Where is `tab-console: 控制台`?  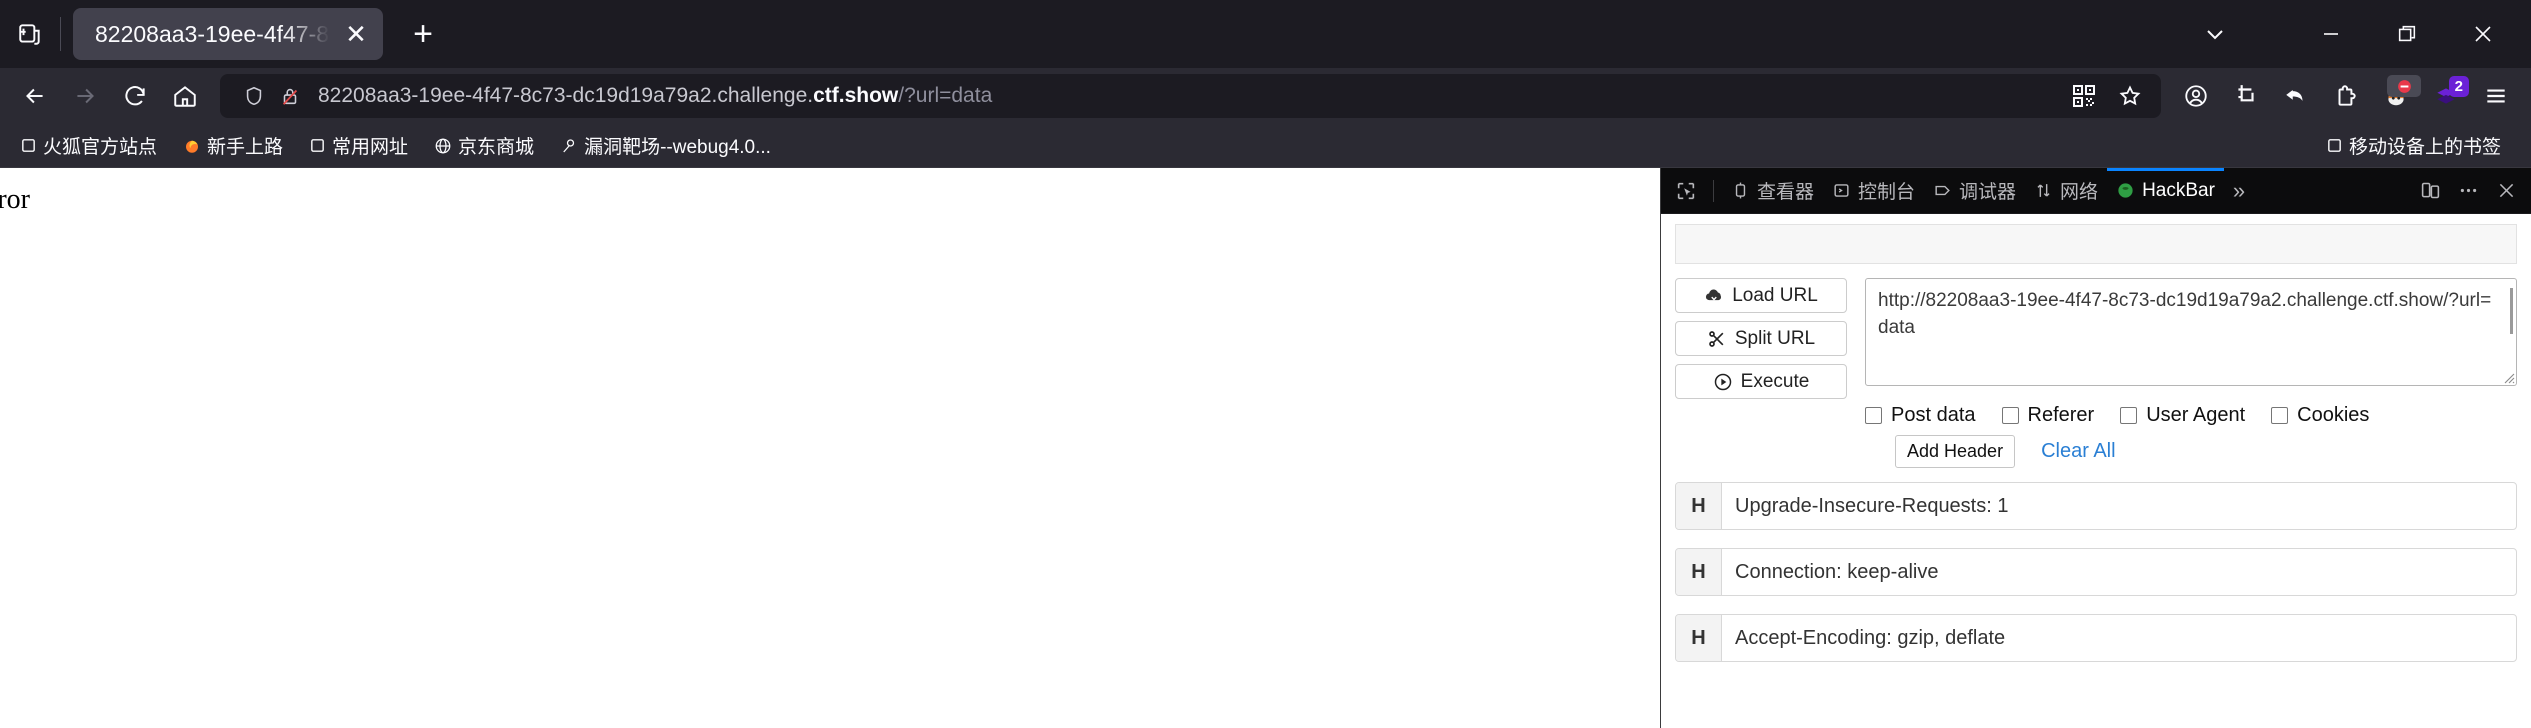 tab-console: 控制台 is located at coordinates (1873, 191).